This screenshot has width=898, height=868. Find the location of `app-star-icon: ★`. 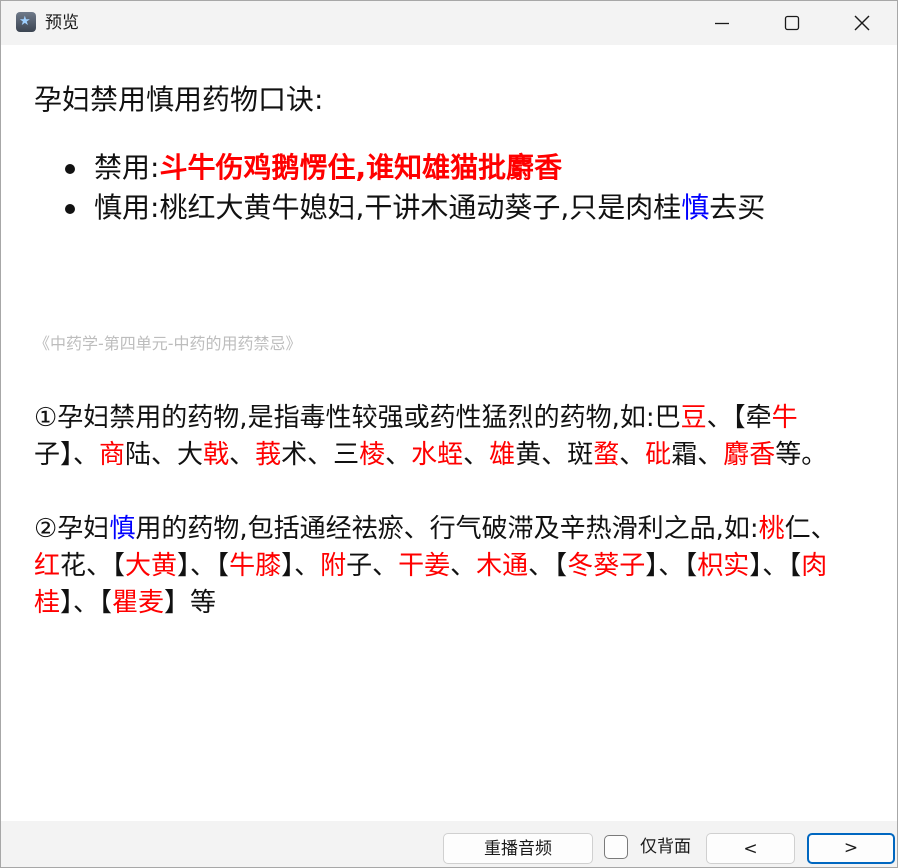

app-star-icon: ★ is located at coordinates (26, 22).